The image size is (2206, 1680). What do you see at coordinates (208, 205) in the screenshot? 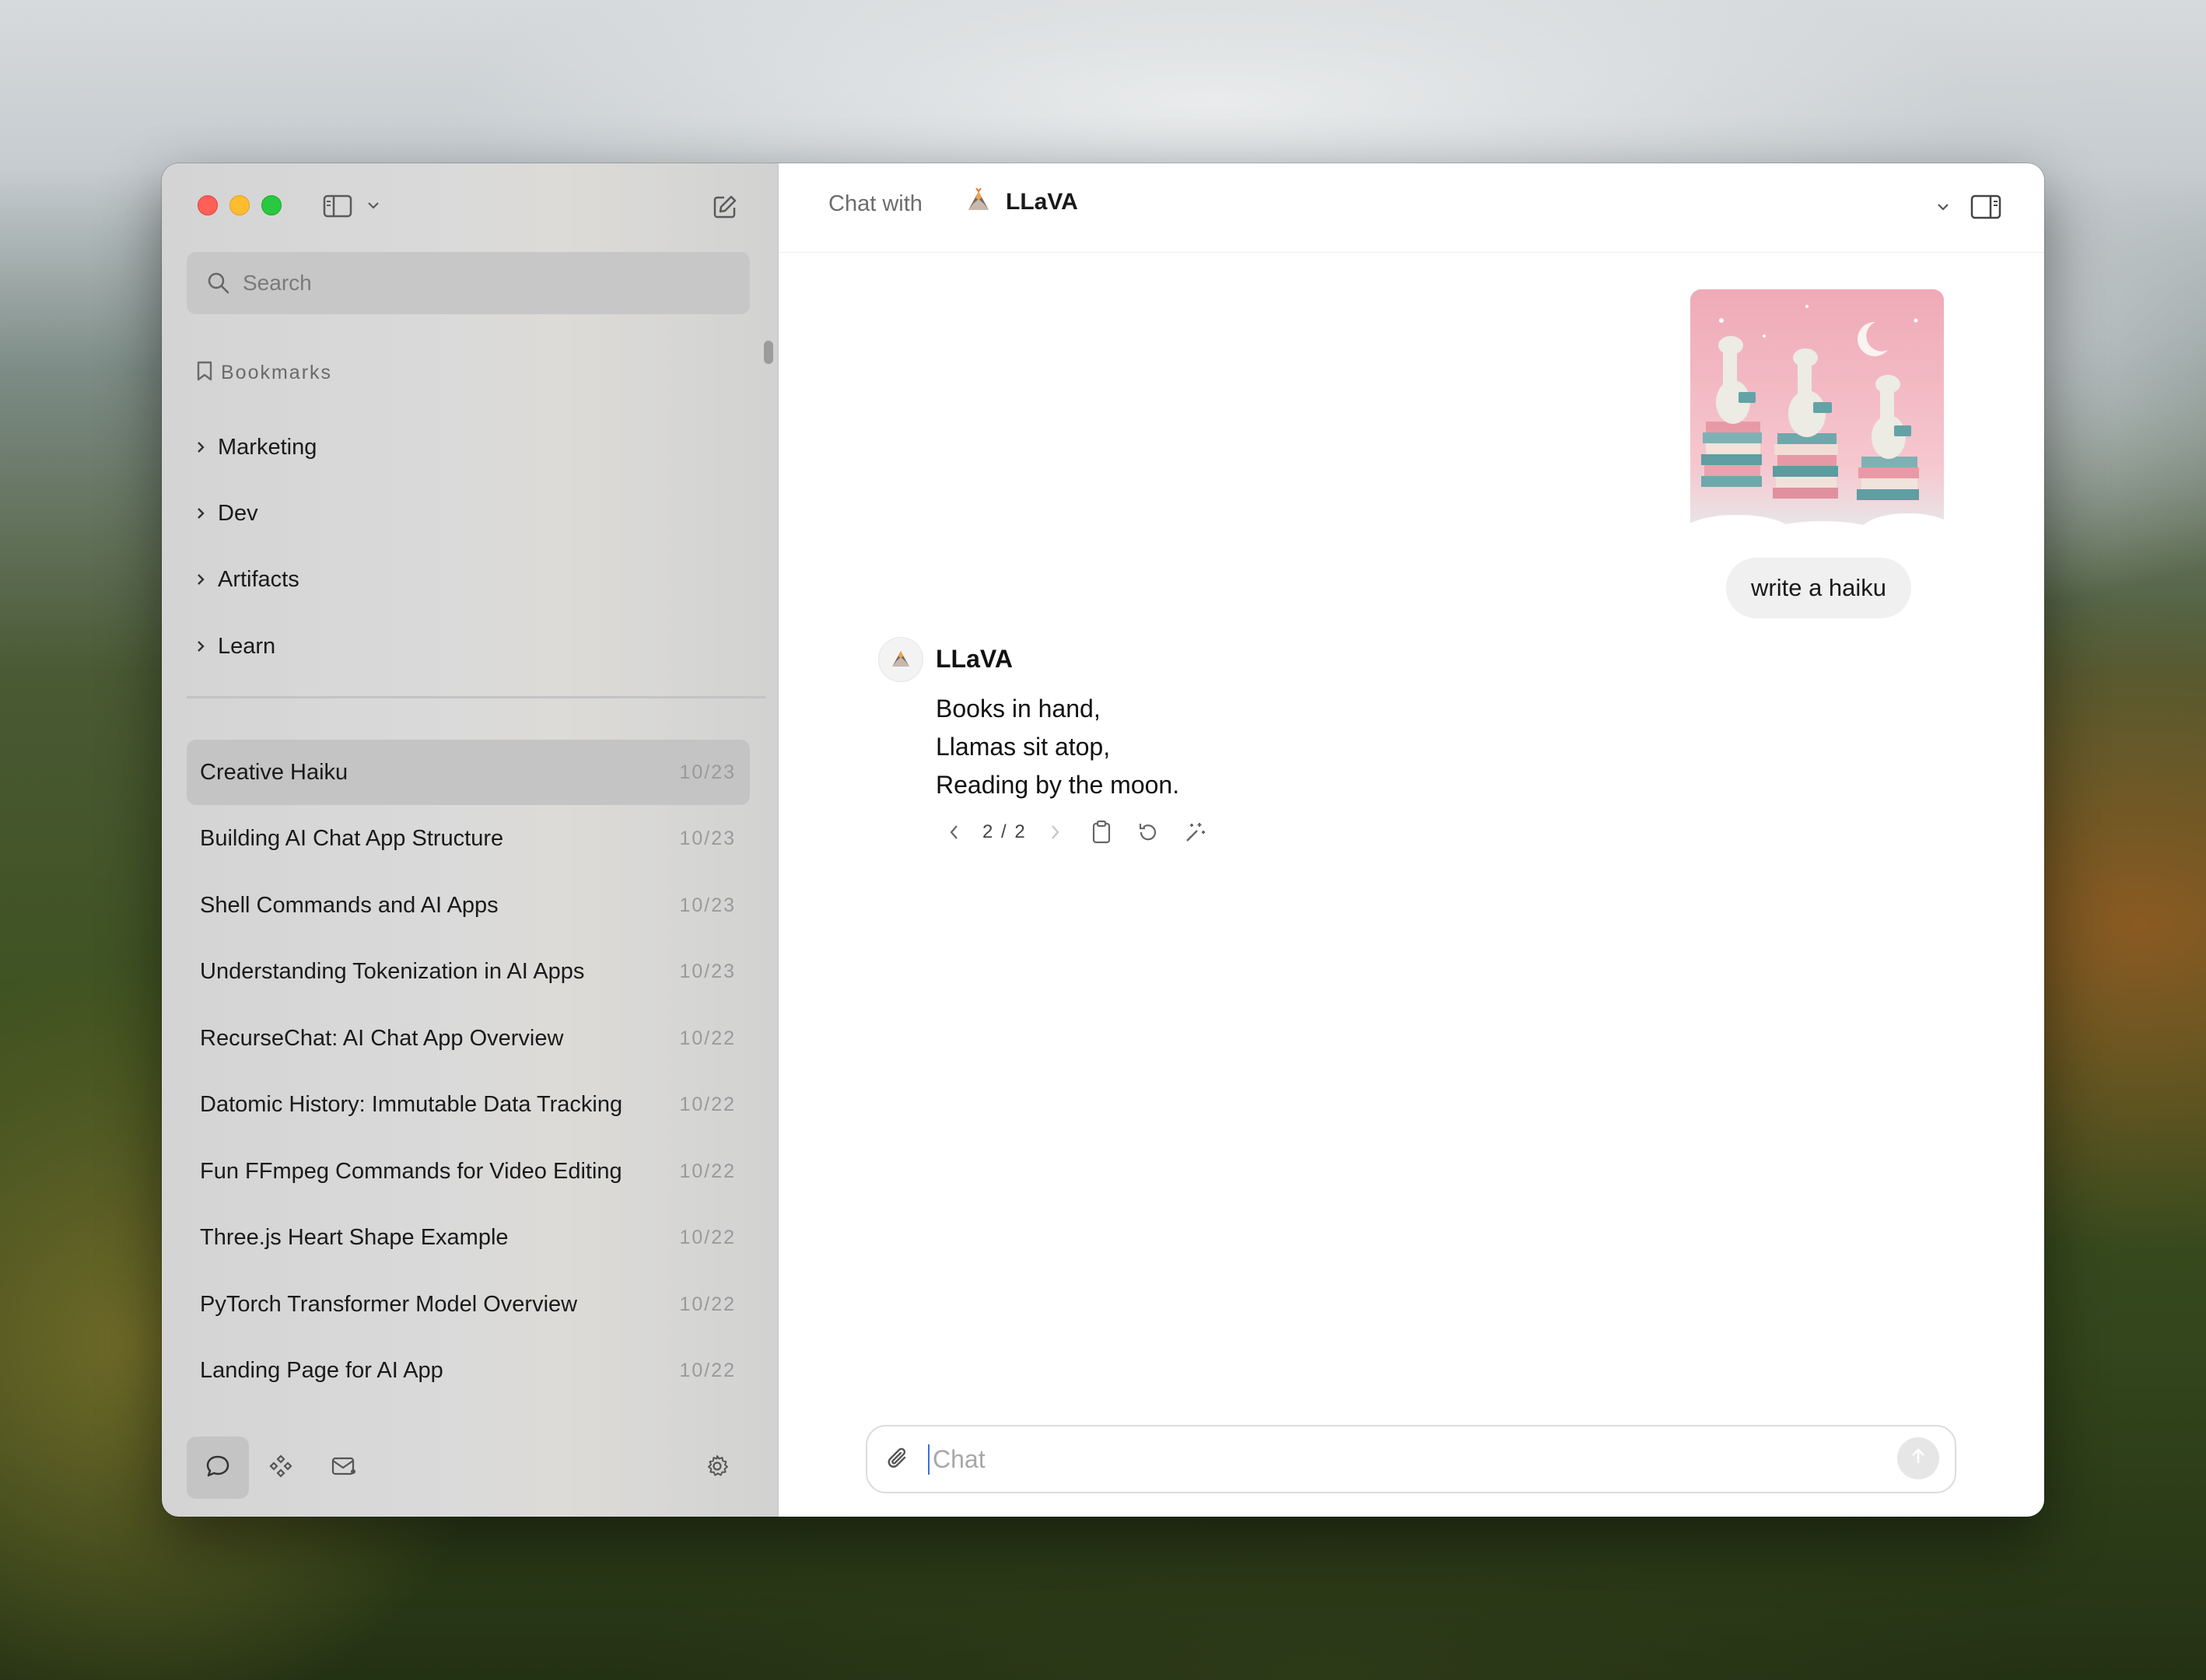
I see `close-window-button` at bounding box center [208, 205].